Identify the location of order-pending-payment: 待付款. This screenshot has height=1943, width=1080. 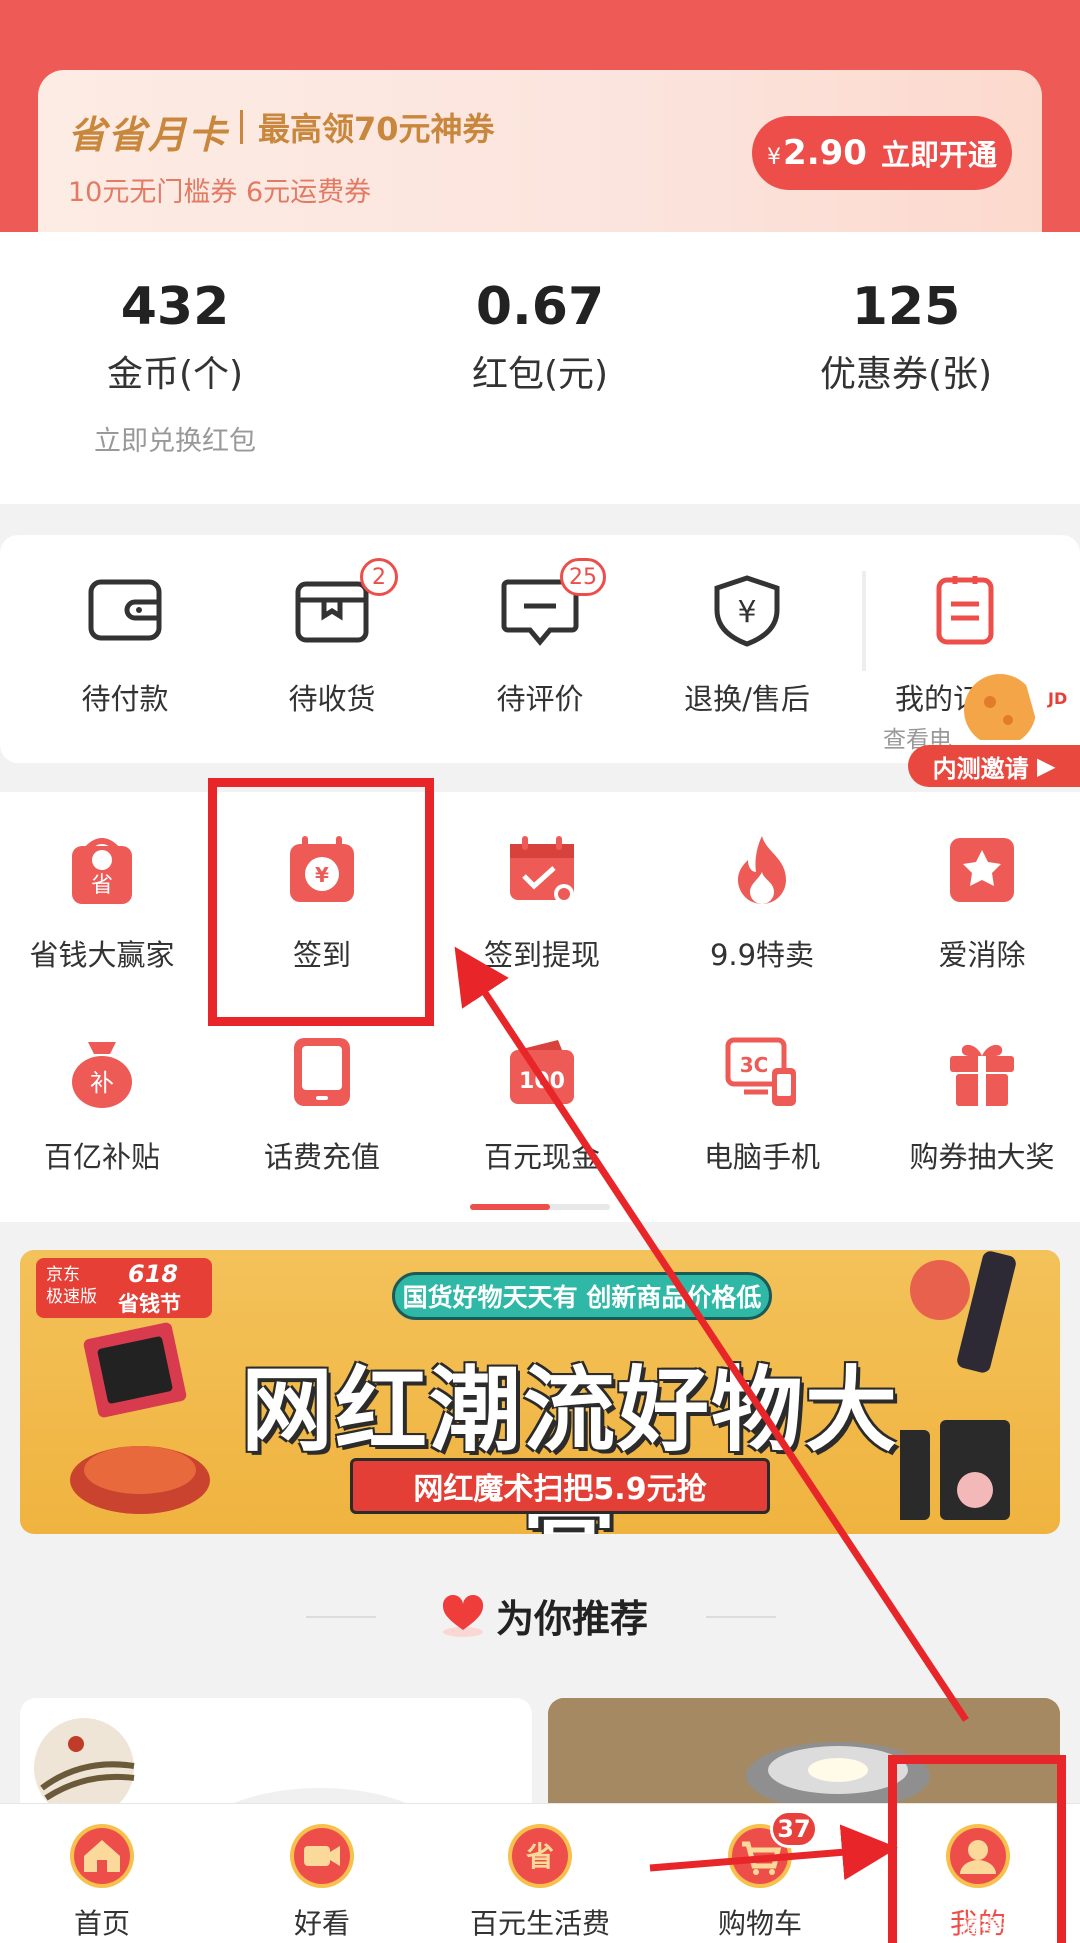
(125, 644).